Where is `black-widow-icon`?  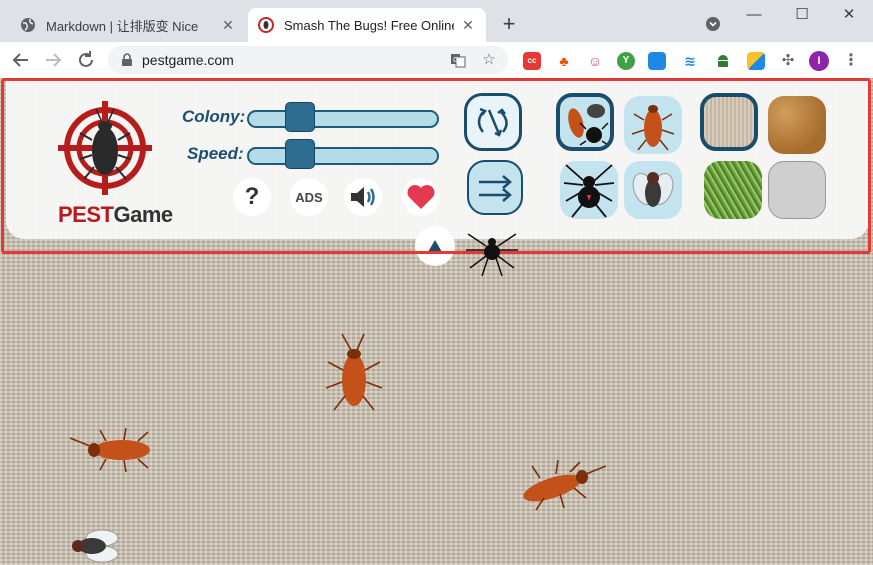
black-widow-icon is located at coordinates (589, 191).